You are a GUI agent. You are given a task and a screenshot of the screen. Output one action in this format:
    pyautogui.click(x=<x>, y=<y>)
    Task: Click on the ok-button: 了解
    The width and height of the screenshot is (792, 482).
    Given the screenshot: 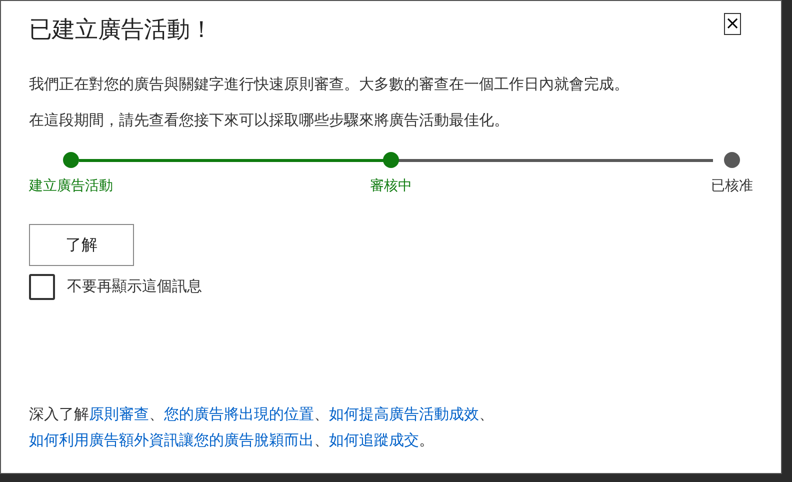 What is the action you would take?
    pyautogui.click(x=81, y=245)
    